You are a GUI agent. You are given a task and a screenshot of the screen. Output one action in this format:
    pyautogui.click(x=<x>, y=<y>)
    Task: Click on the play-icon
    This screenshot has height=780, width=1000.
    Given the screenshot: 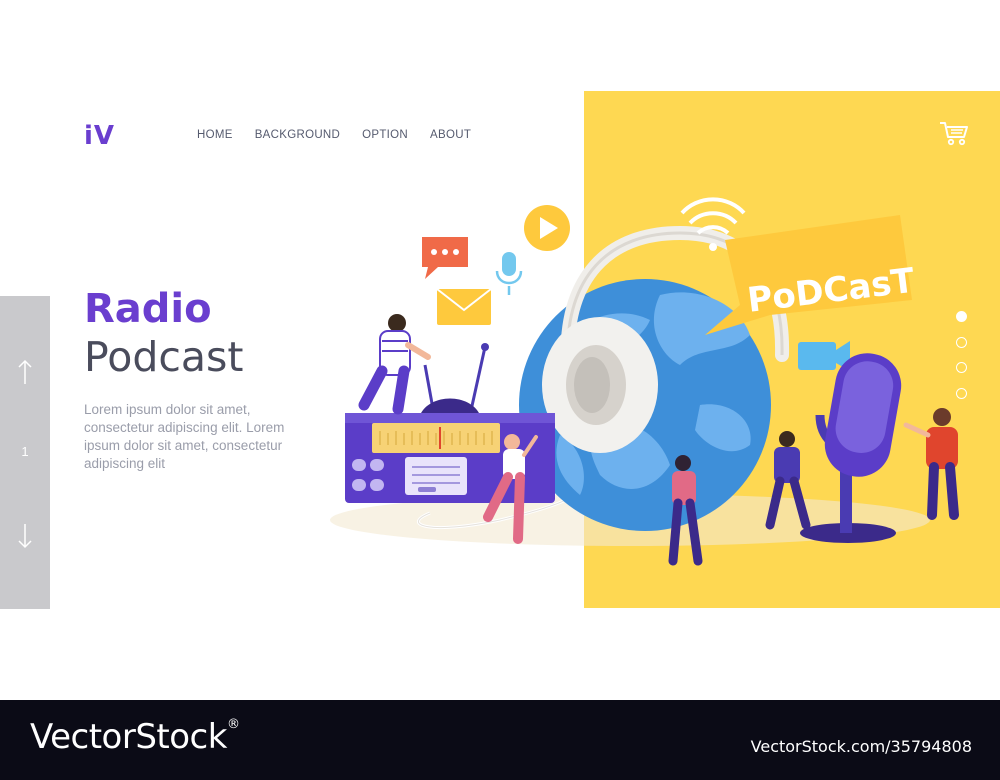 What is the action you would take?
    pyautogui.click(x=547, y=228)
    